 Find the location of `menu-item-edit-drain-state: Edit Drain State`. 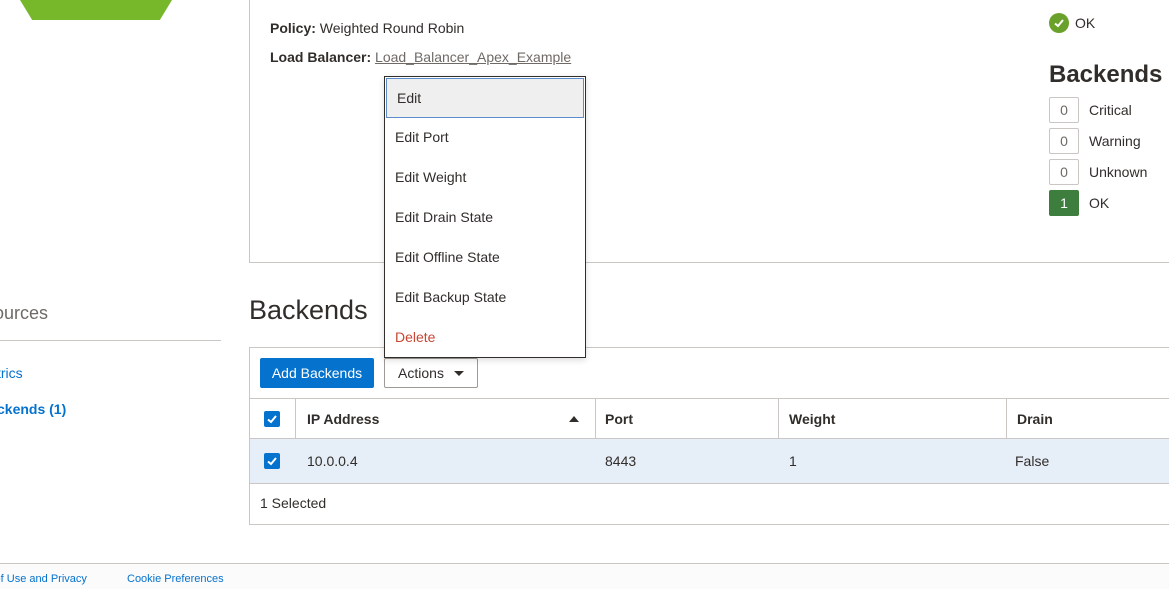

menu-item-edit-drain-state: Edit Drain State is located at coordinates (485, 217).